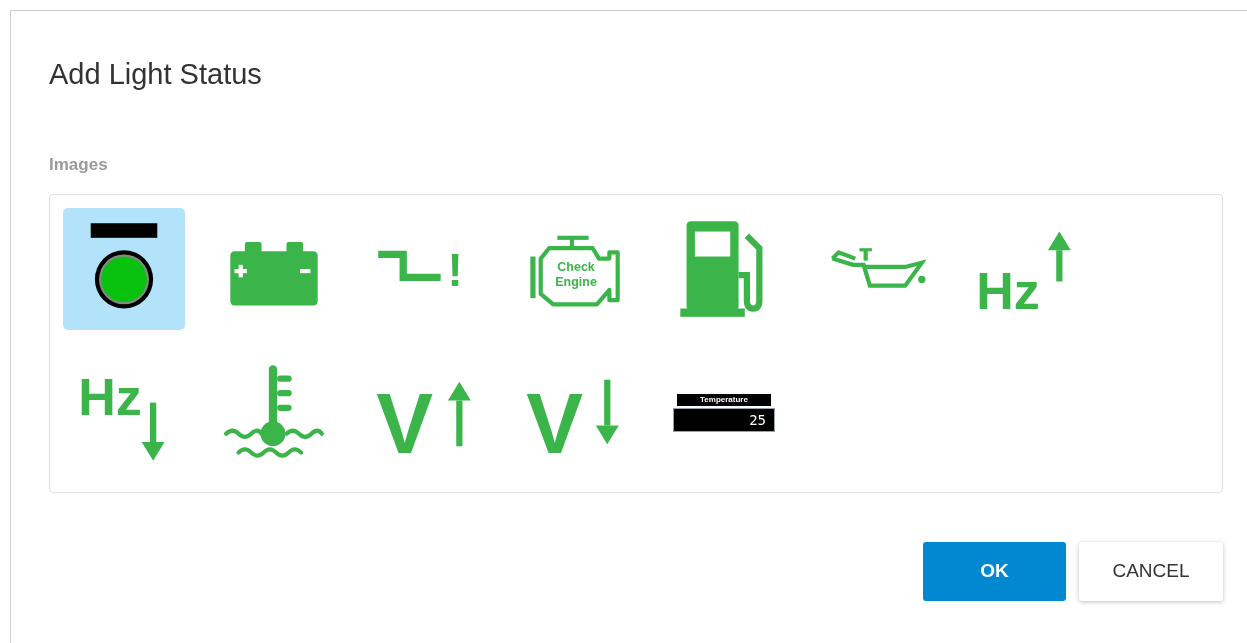 The image size is (1247, 643). What do you see at coordinates (424, 268) in the screenshot?
I see `image-option: !` at bounding box center [424, 268].